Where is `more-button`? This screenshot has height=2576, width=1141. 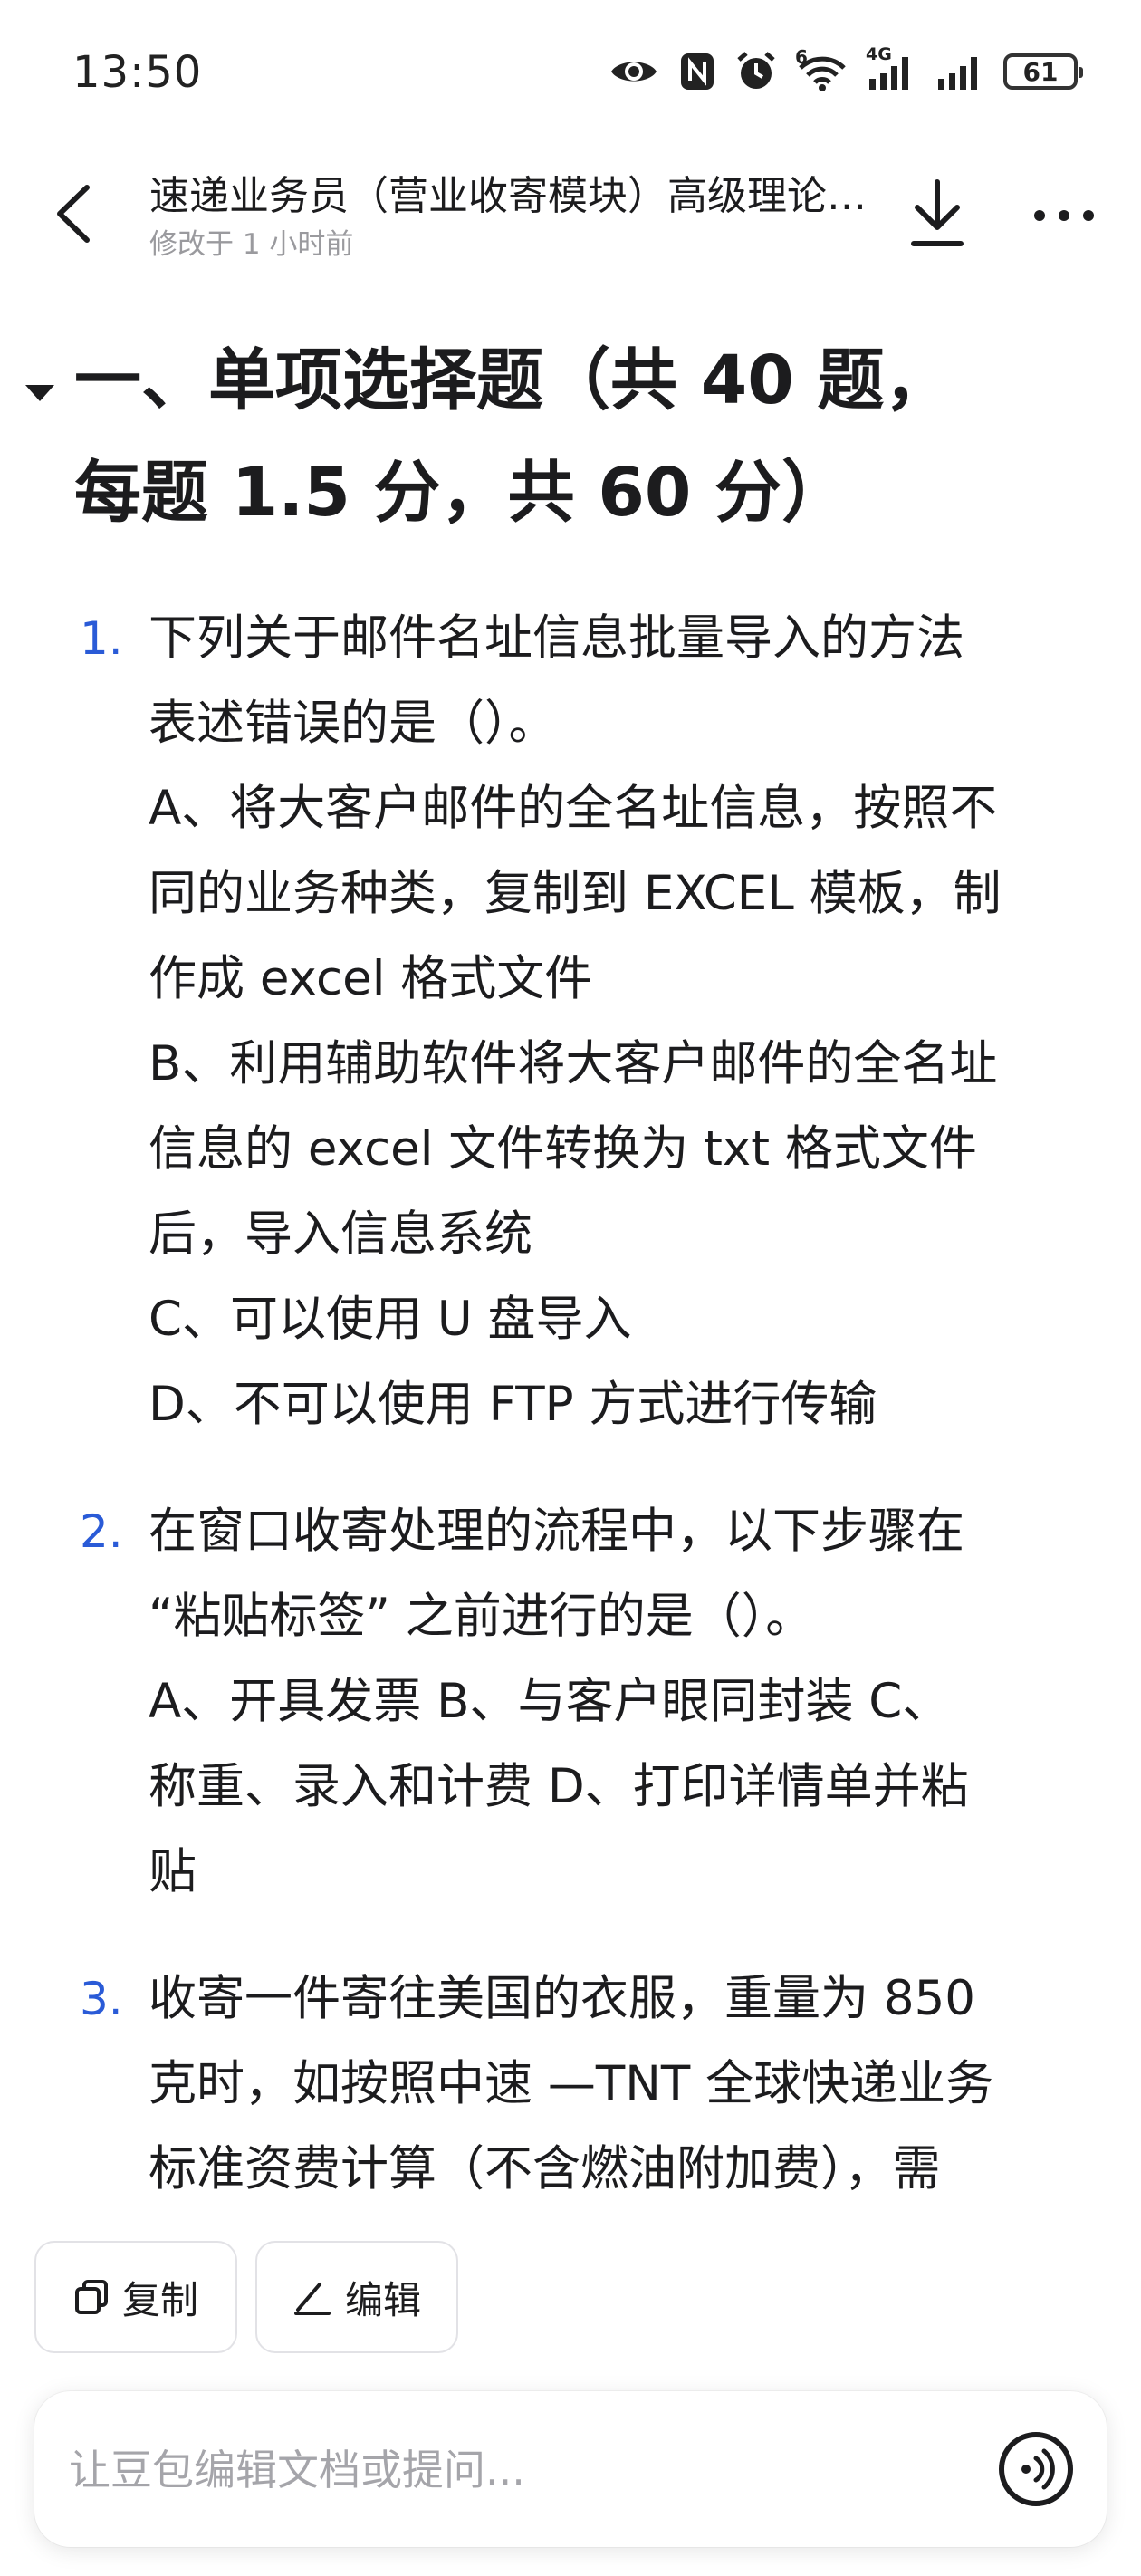 more-button is located at coordinates (1064, 215).